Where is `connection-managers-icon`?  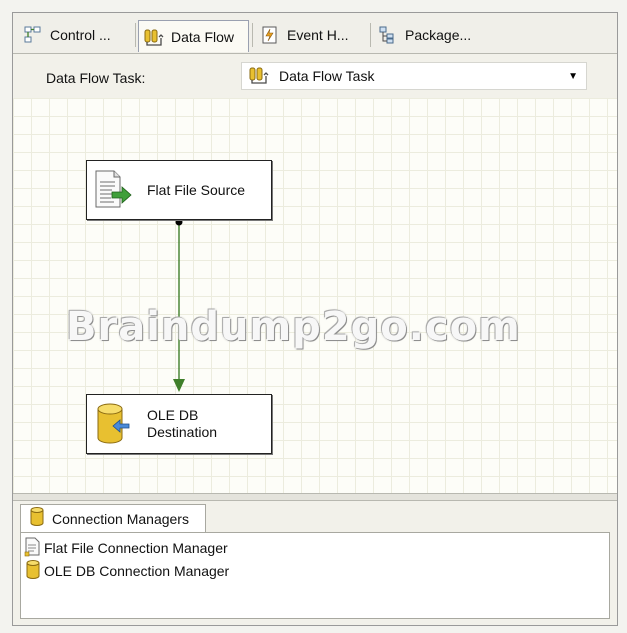 connection-managers-icon is located at coordinates (37, 518).